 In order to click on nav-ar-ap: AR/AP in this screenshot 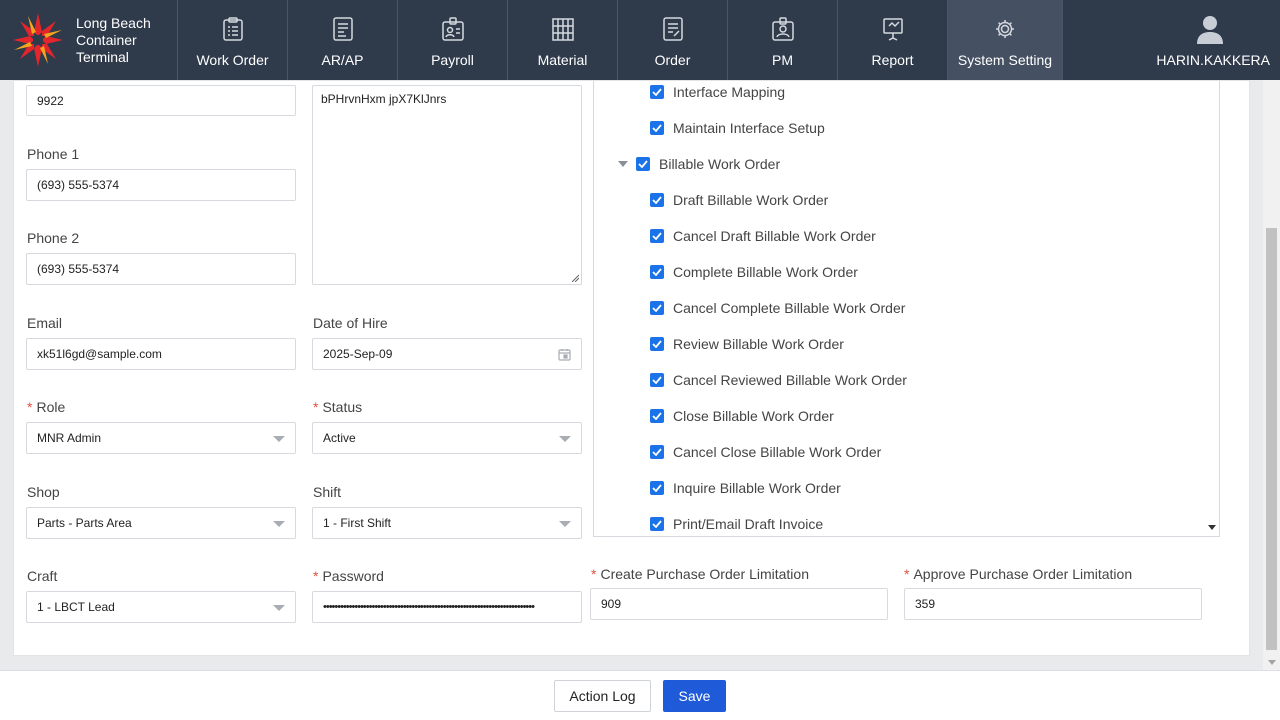, I will do `click(343, 40)`.